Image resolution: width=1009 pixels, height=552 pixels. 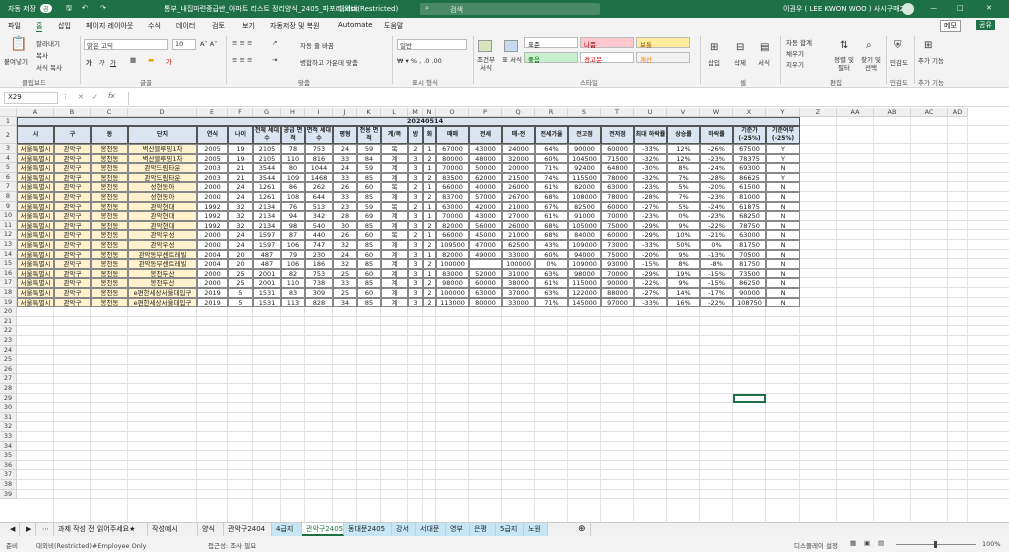 What do you see at coordinates (584, 158) in the screenshot?
I see `table-cell: 104500` at bounding box center [584, 158].